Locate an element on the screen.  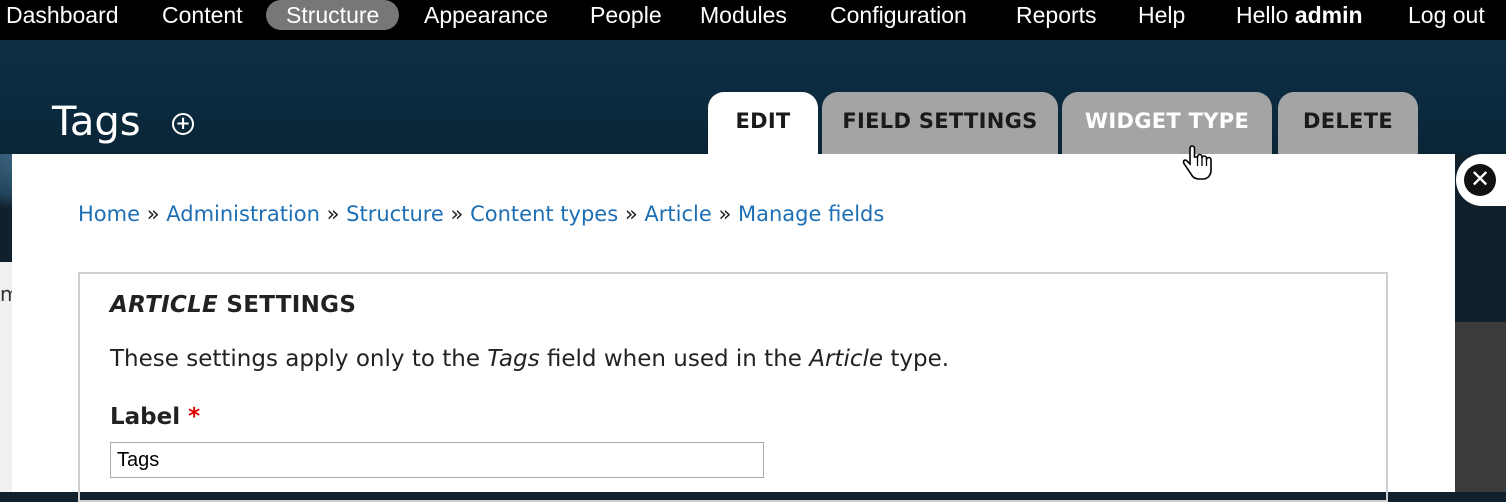
tab-edit: EDIT is located at coordinates (763, 124).